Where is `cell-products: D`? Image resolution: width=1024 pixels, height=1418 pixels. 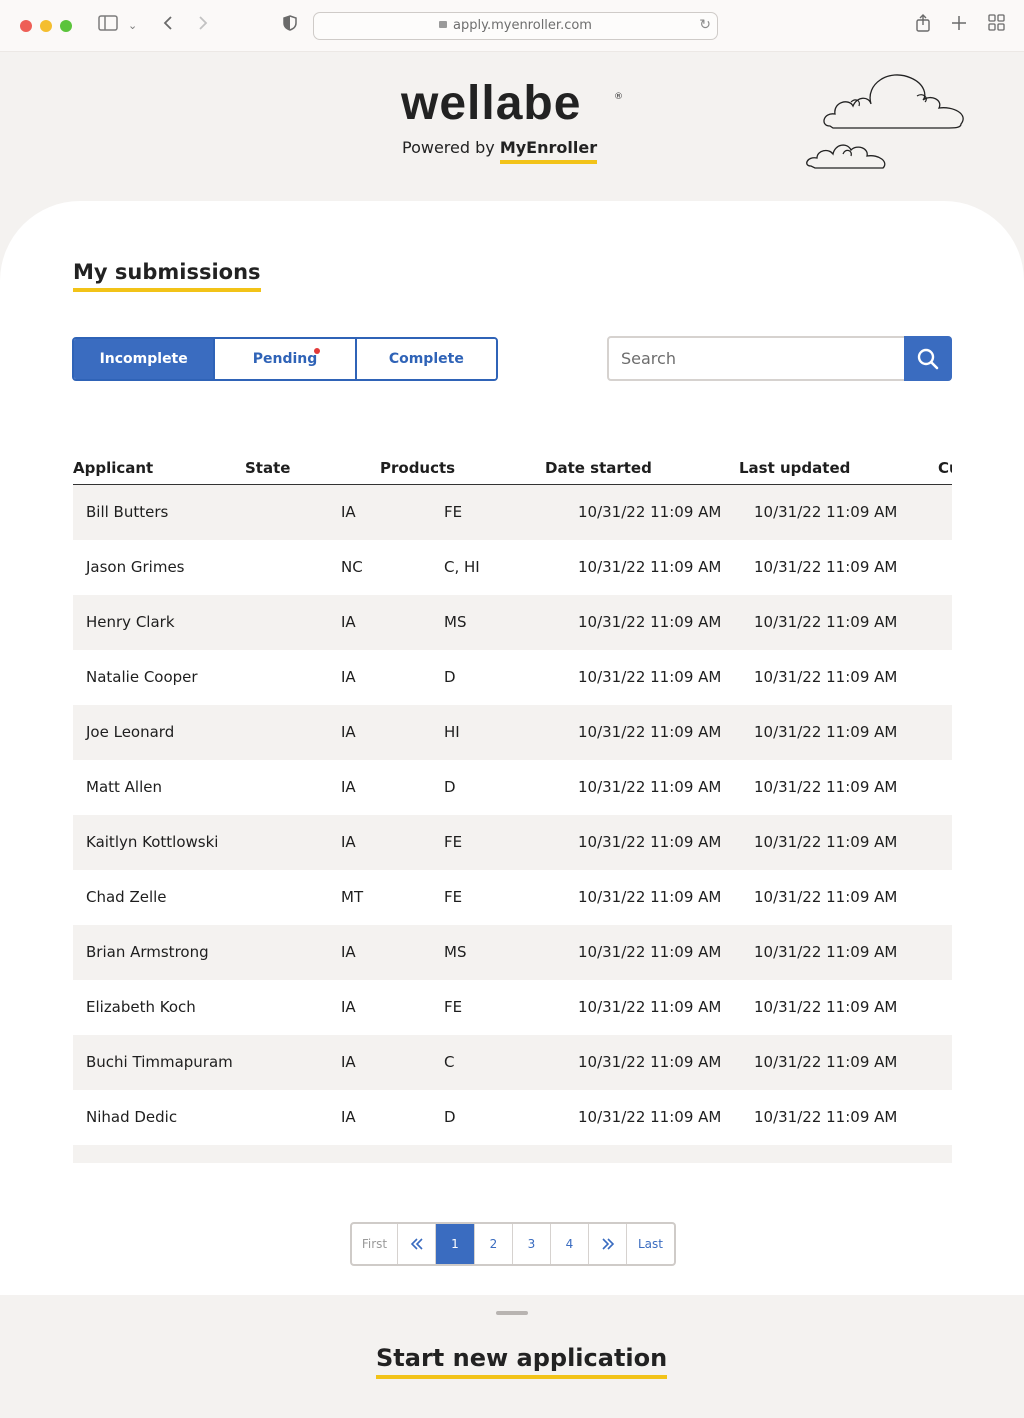
cell-products: D is located at coordinates (450, 1117).